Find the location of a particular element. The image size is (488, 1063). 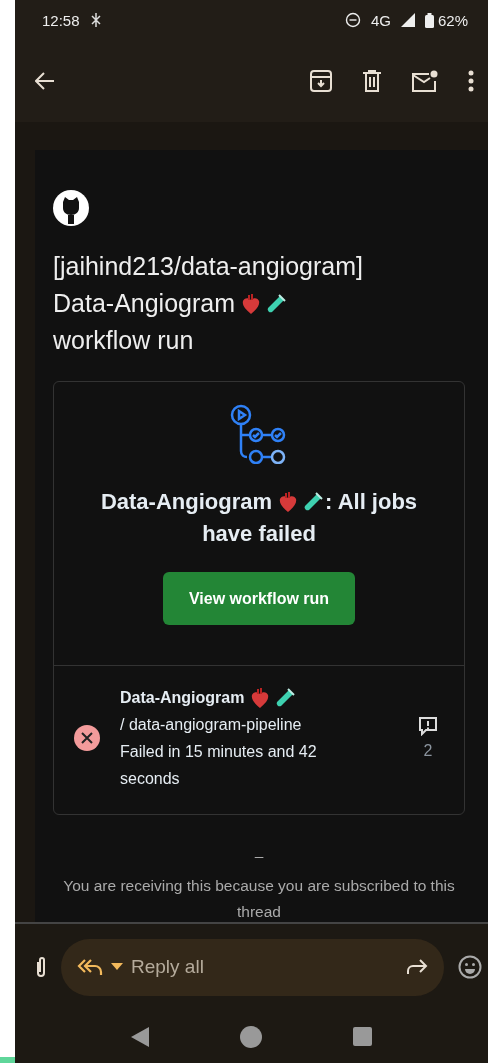

composer-bar: Reply all is located at coordinates (252, 967).